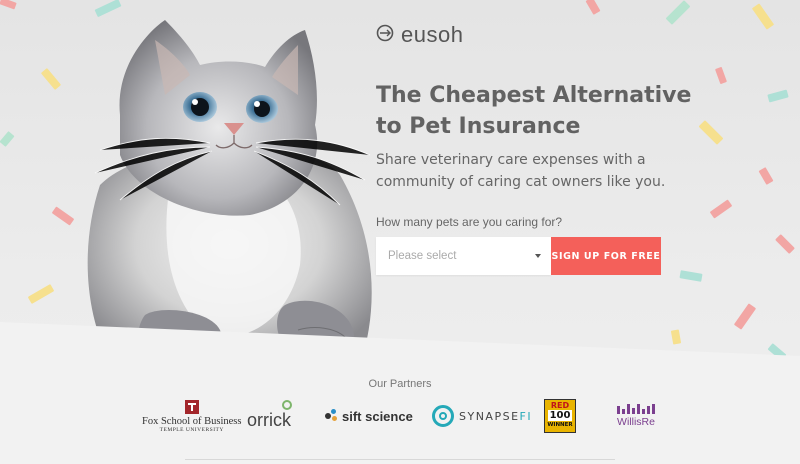  Describe the element at coordinates (287, 405) in the screenshot. I see `orrick-circle-icon` at that location.